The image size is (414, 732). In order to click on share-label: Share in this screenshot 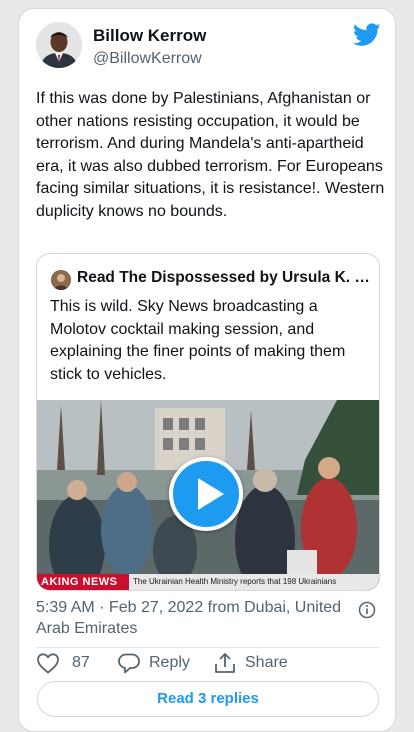, I will do `click(266, 662)`.